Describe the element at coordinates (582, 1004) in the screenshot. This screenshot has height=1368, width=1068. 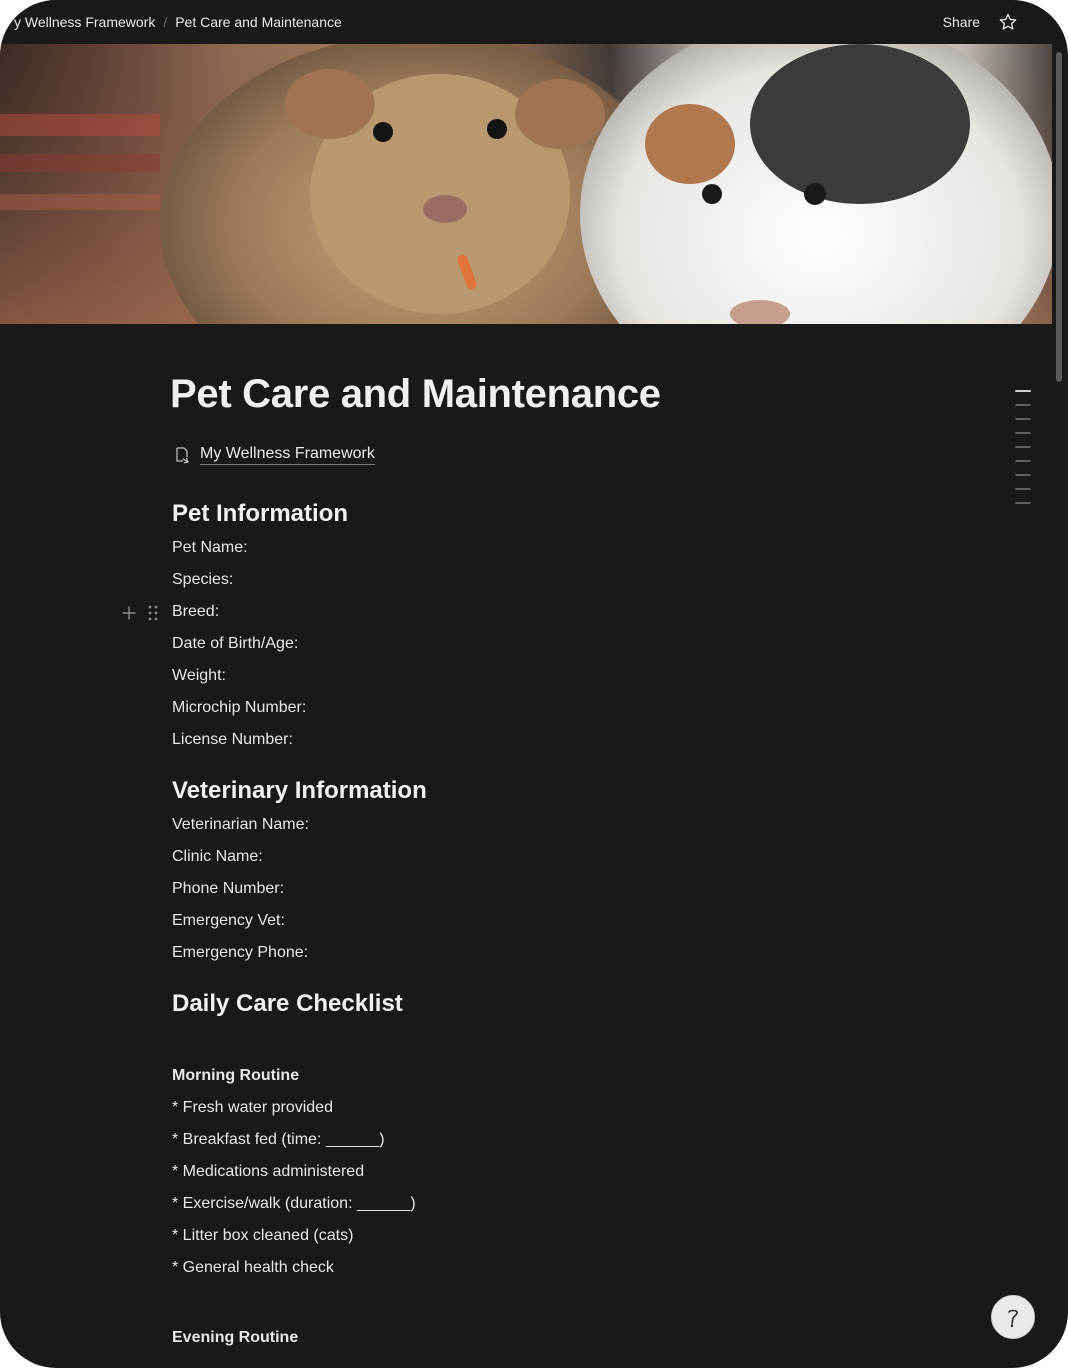
I see `heading-daily-care-checklist: Daily Care Checklist` at that location.